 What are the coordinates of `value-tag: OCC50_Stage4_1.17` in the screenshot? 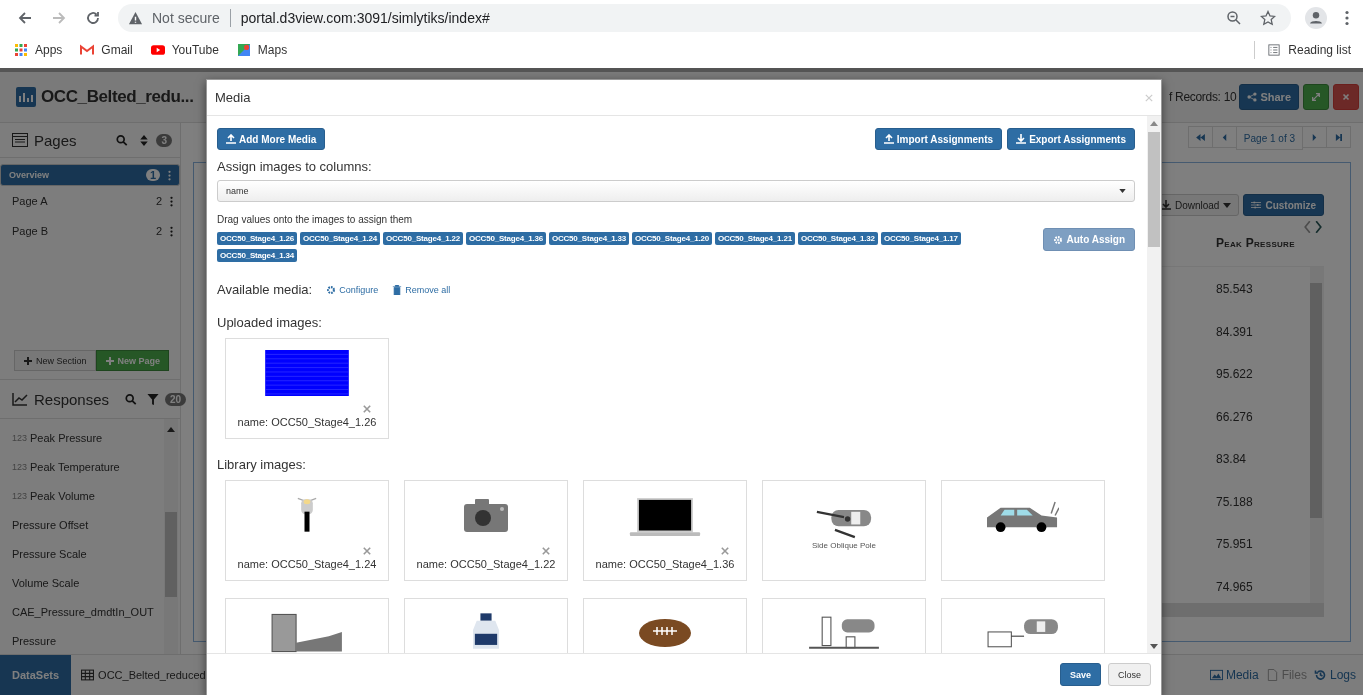 It's located at (920, 238).